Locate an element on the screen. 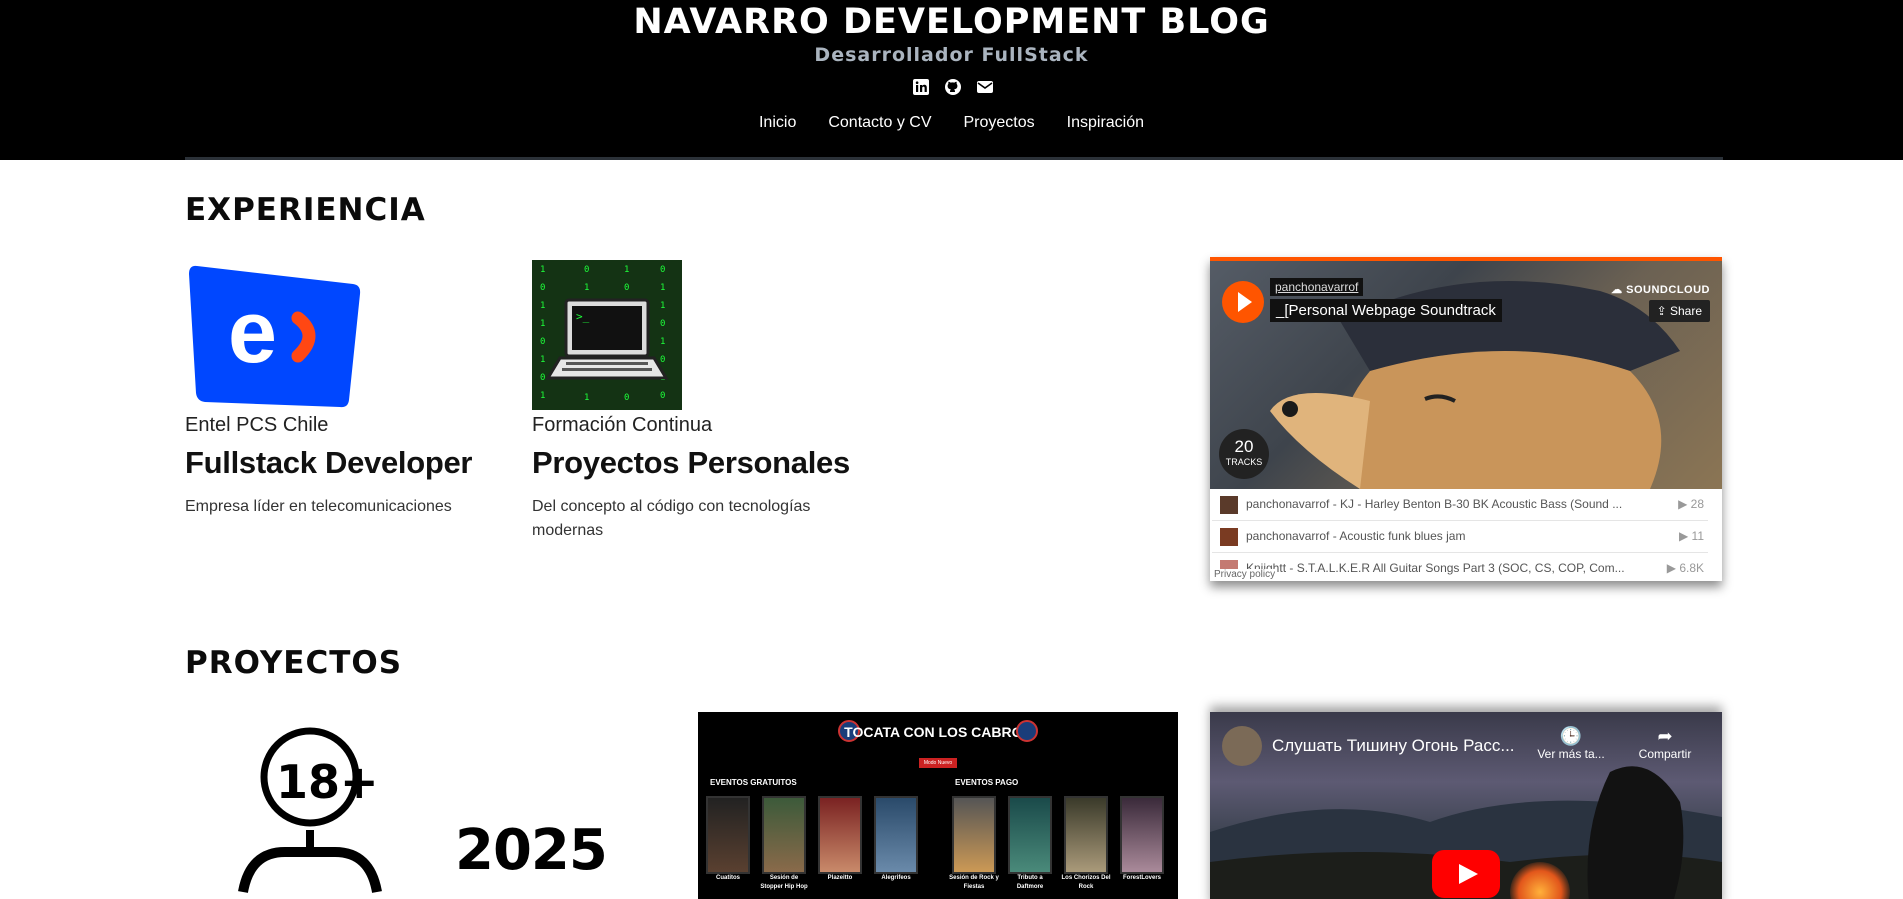 This screenshot has height=899, width=1903. event-caption: Plazeitto is located at coordinates (840, 878).